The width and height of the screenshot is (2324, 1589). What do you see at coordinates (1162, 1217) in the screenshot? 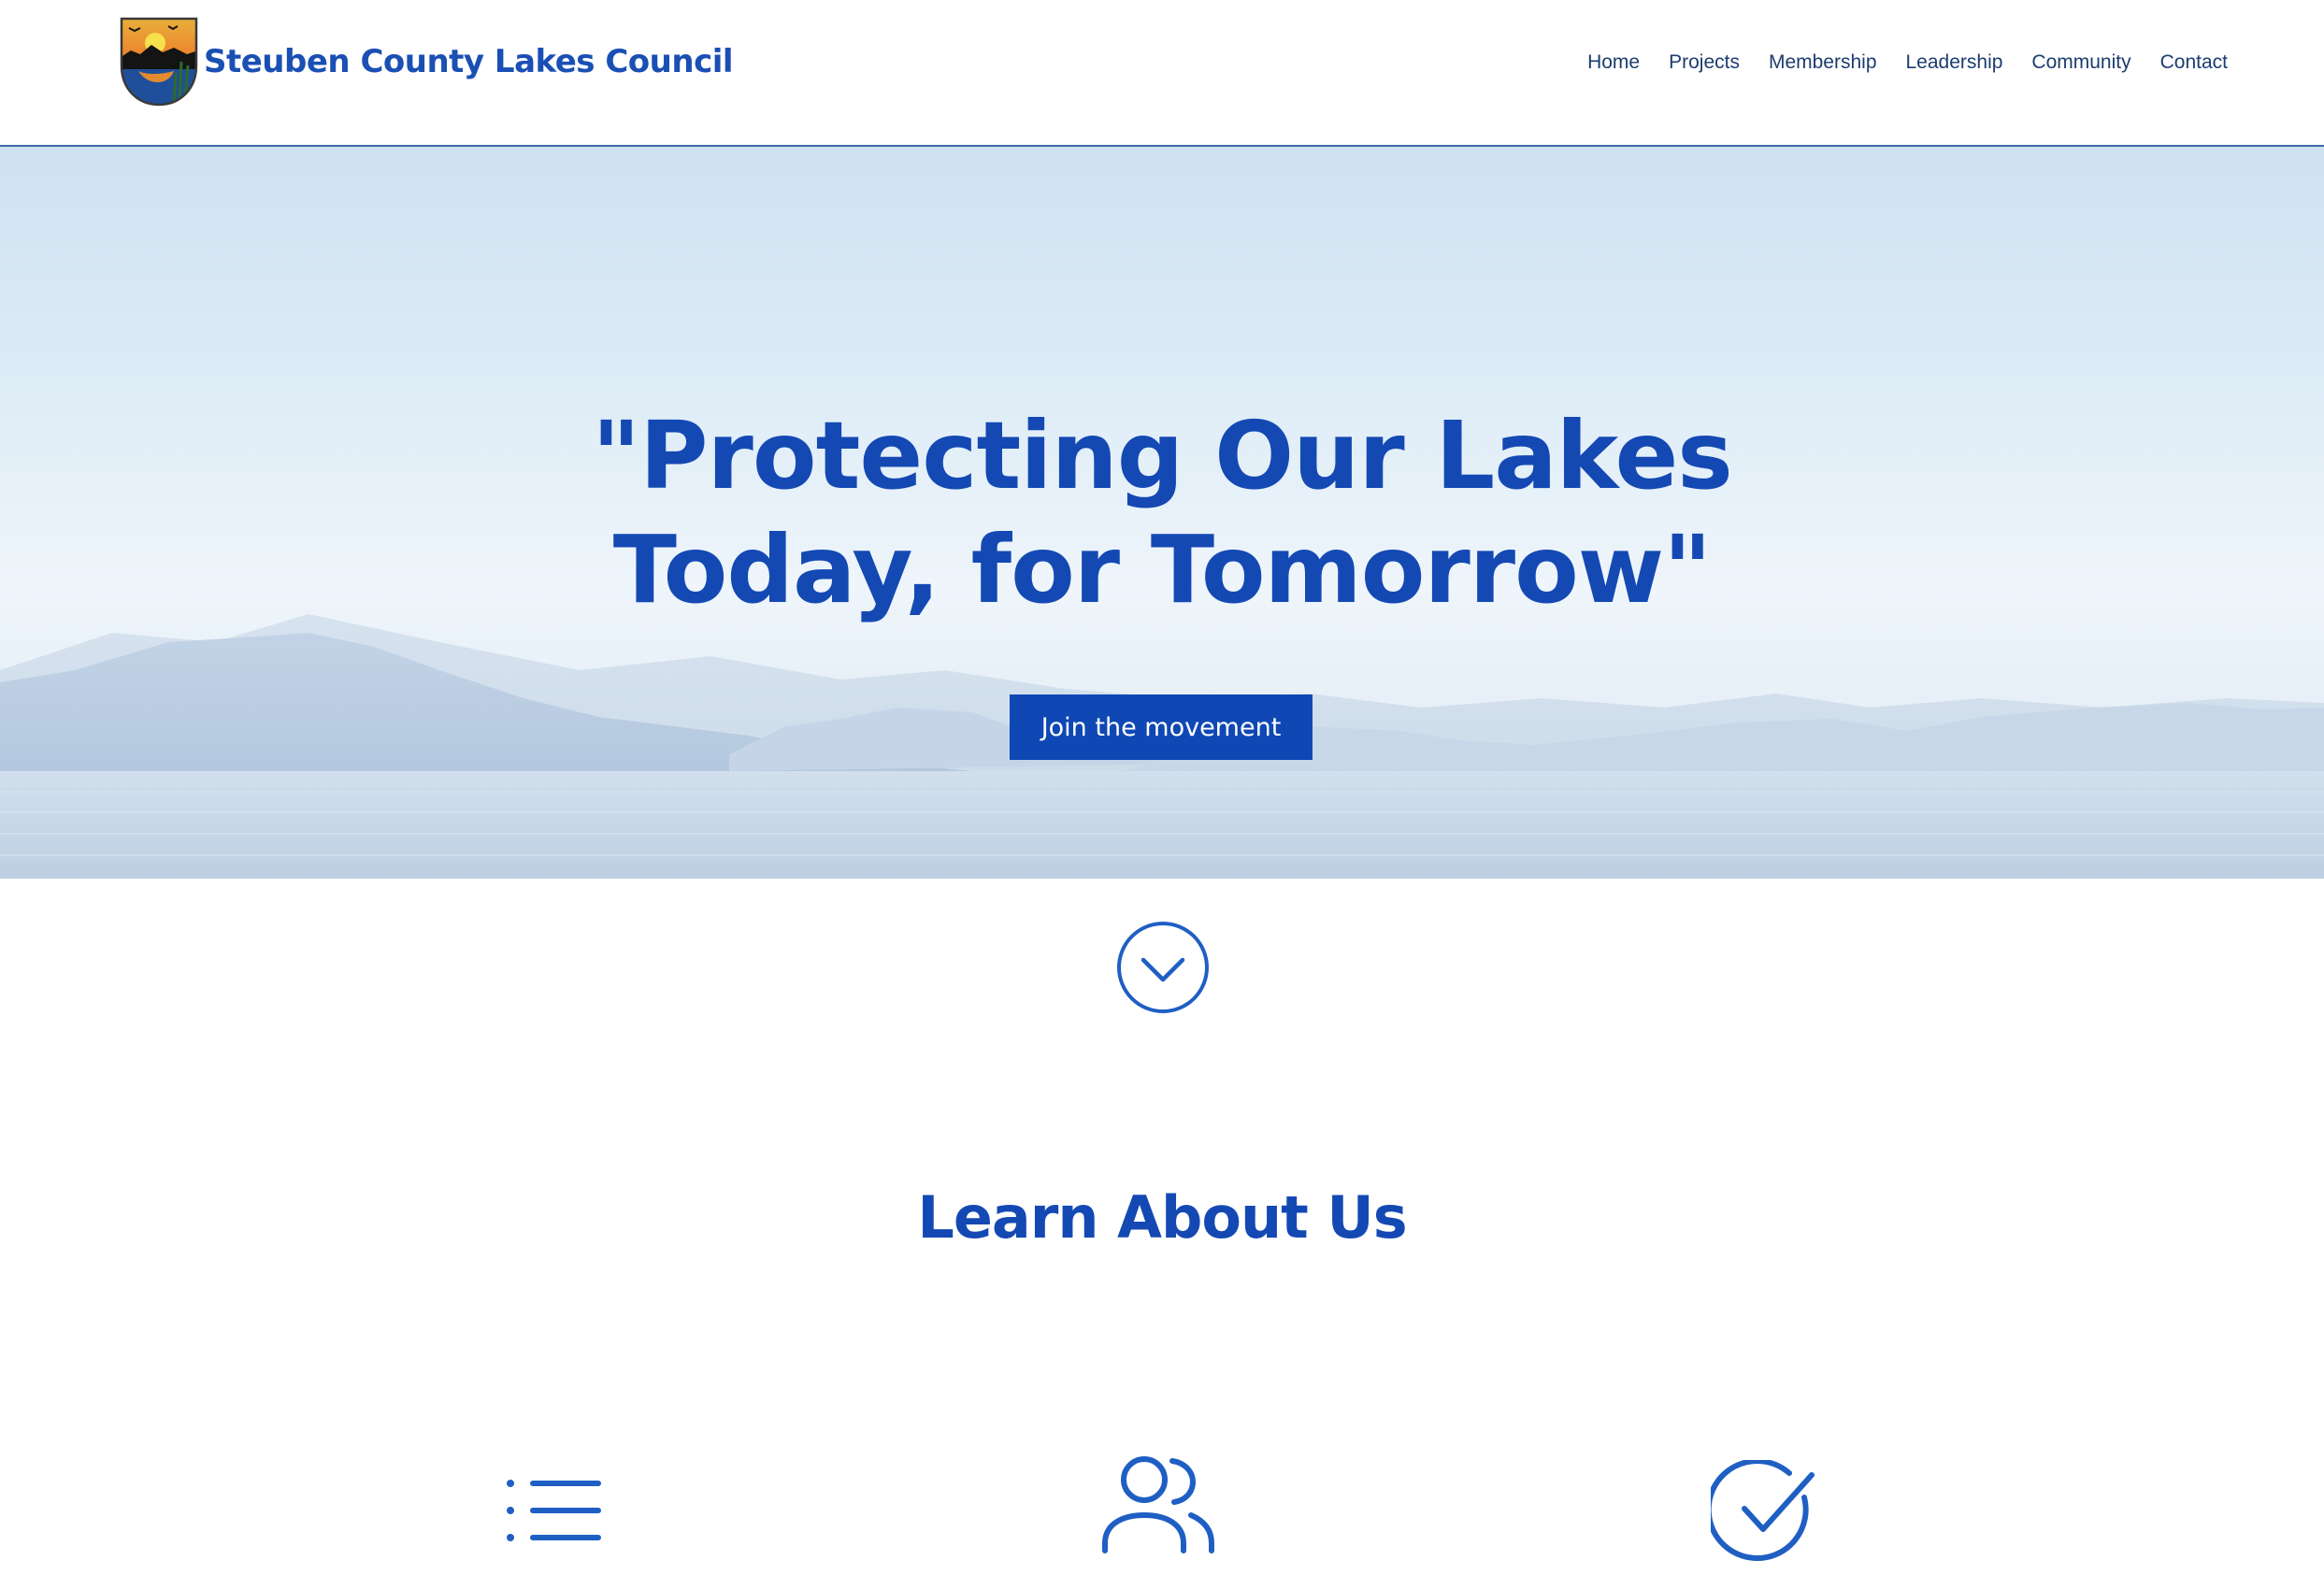
I see `learn-about-us-heading: Learn About Us` at bounding box center [1162, 1217].